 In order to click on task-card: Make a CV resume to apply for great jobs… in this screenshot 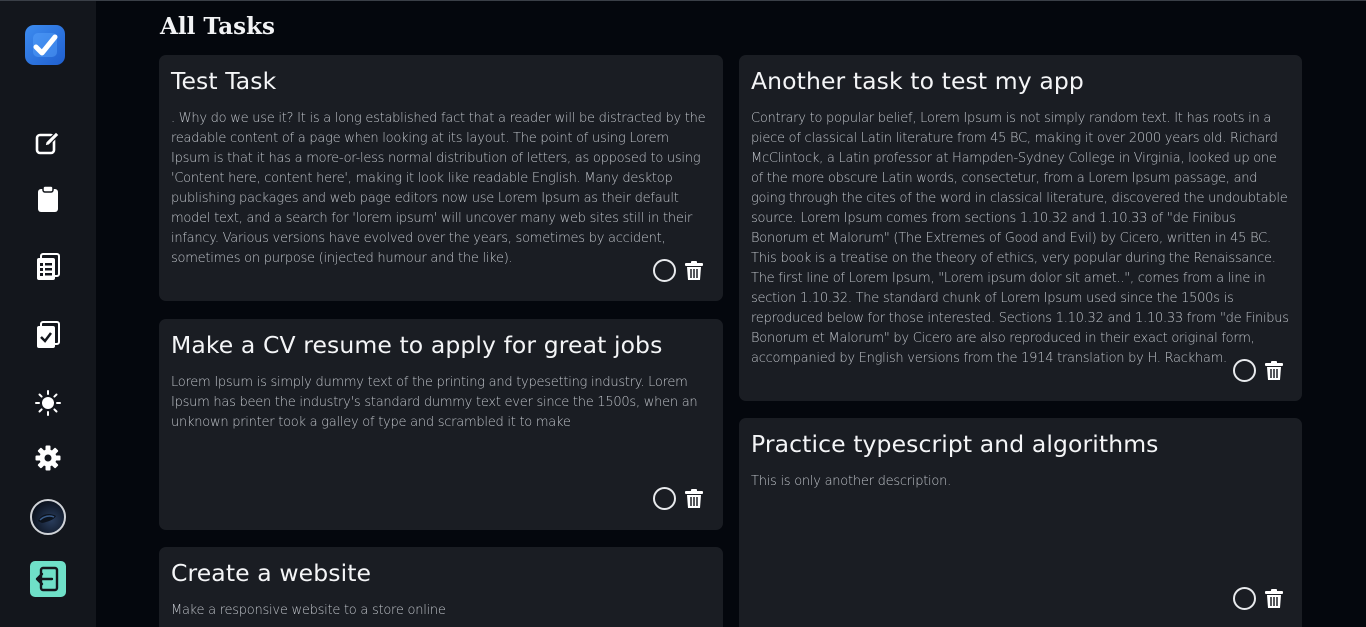, I will do `click(441, 424)`.